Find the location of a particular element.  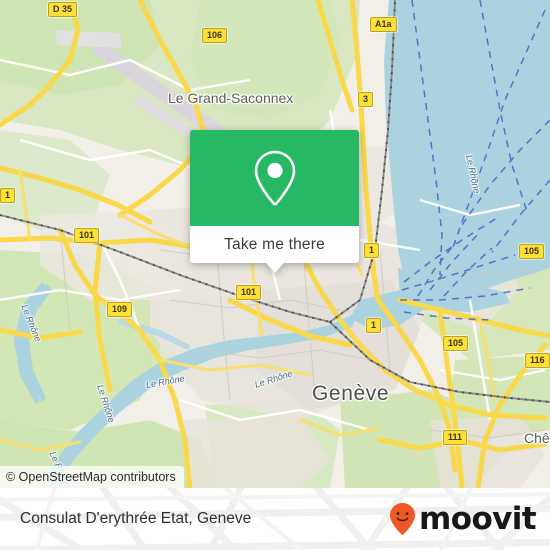

road-shield: 106 is located at coordinates (215, 35).